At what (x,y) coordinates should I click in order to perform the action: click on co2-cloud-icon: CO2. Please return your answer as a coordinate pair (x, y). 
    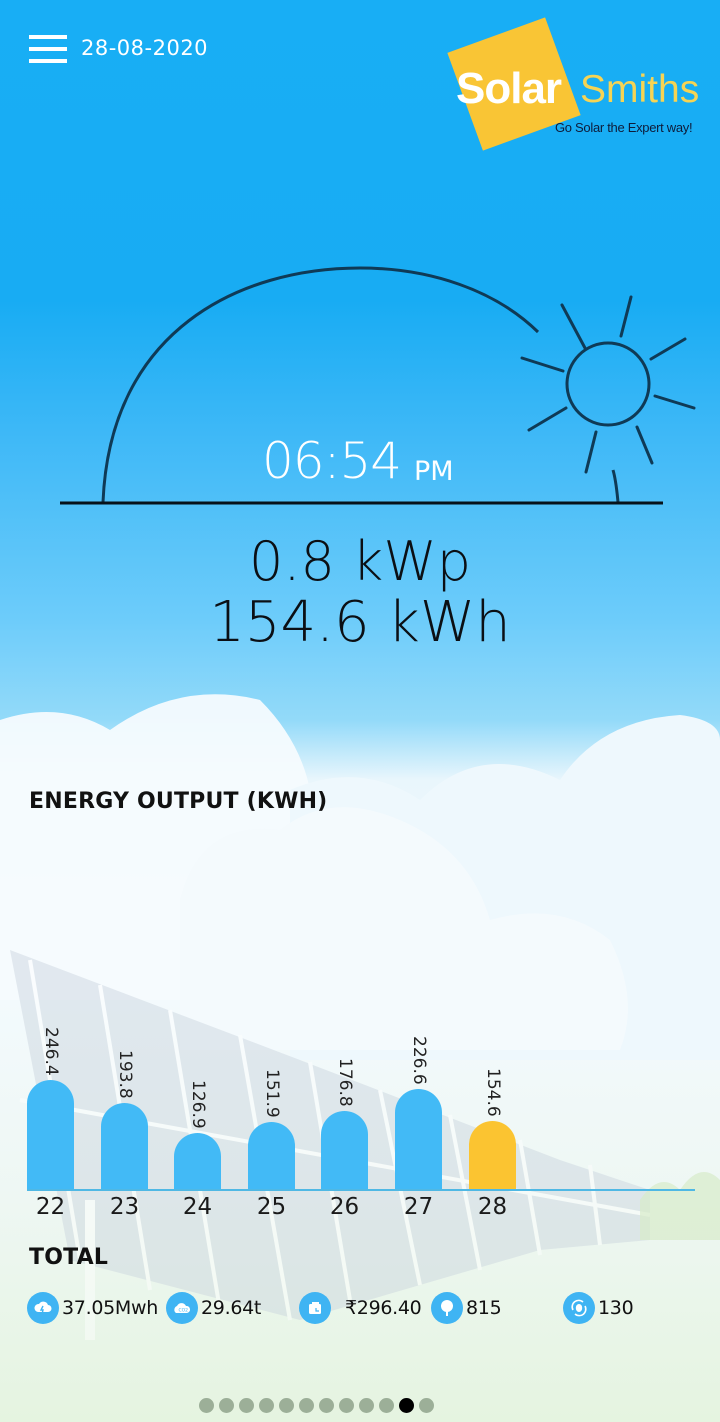
    Looking at the image, I should click on (182, 1308).